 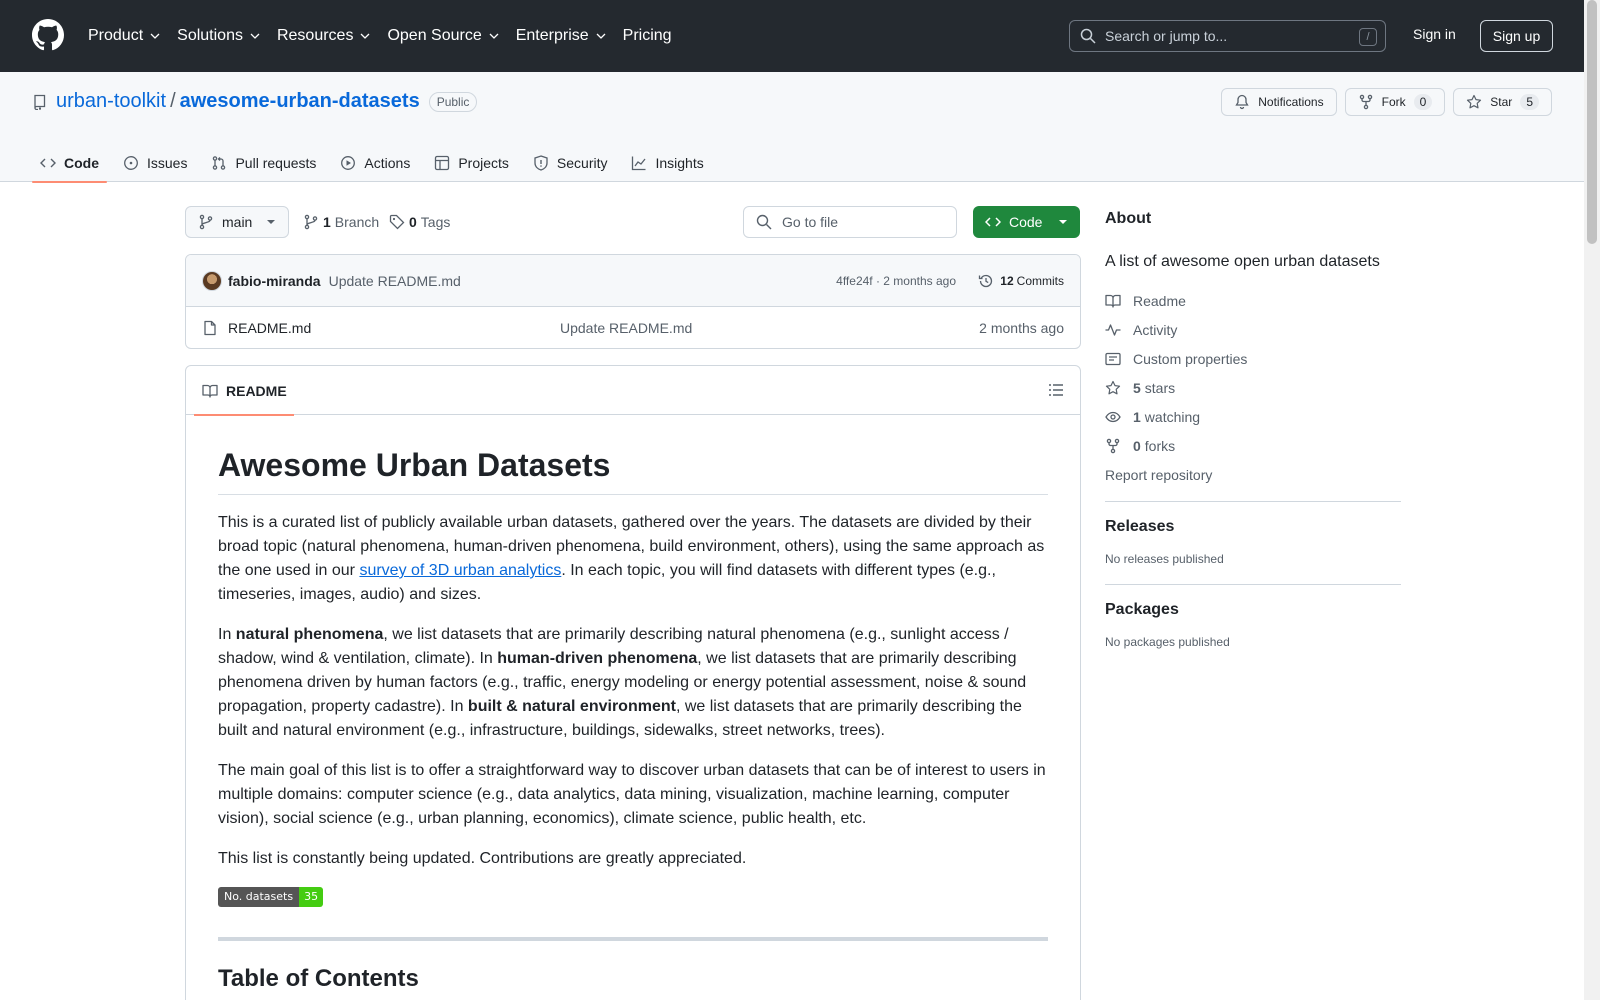 I want to click on table-icon, so click(x=442, y=163).